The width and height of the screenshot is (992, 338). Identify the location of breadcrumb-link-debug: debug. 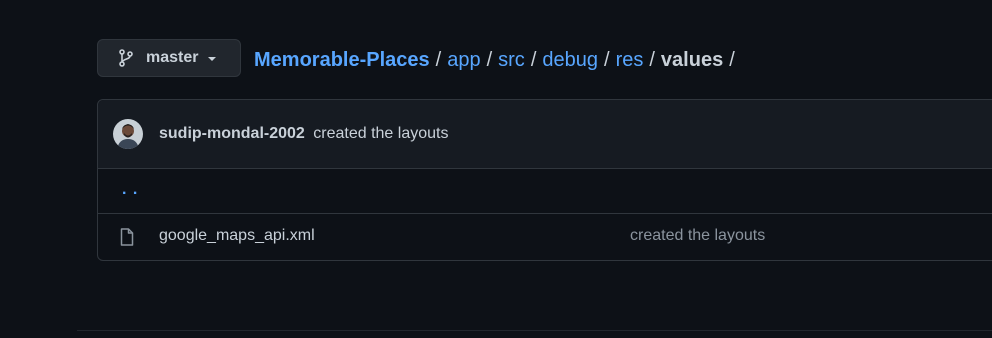
(570, 60).